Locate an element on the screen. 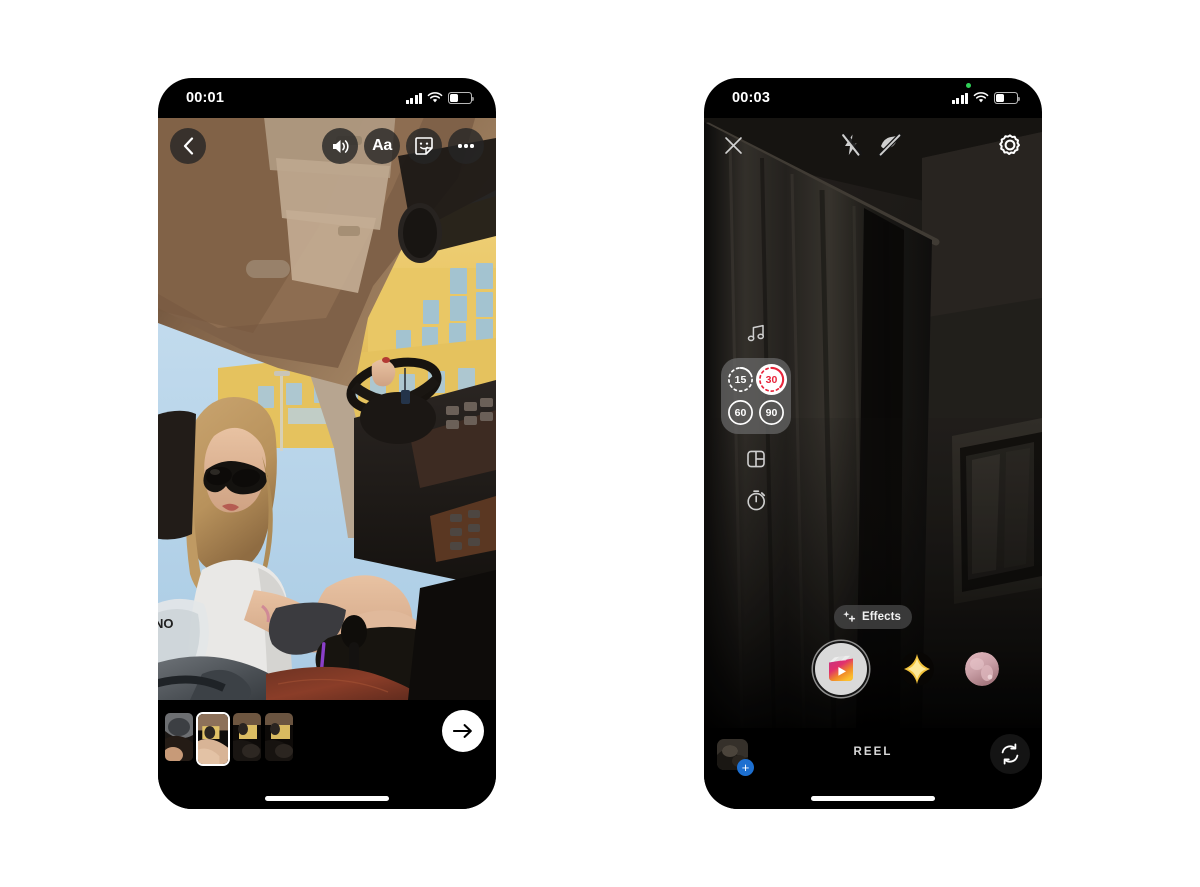  mode-label-reel: REEL is located at coordinates (872, 752).